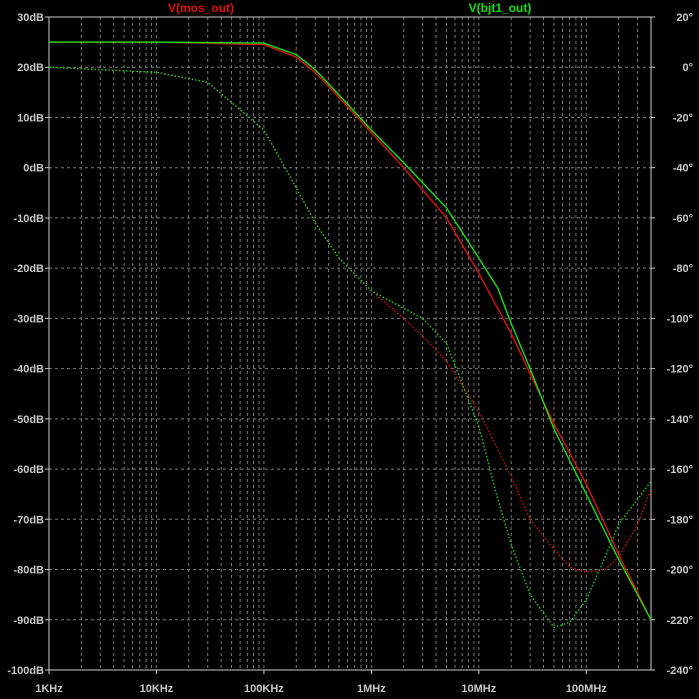 This screenshot has height=699, width=699. I want to click on y-right-tick-label: -240°, so click(680, 671).